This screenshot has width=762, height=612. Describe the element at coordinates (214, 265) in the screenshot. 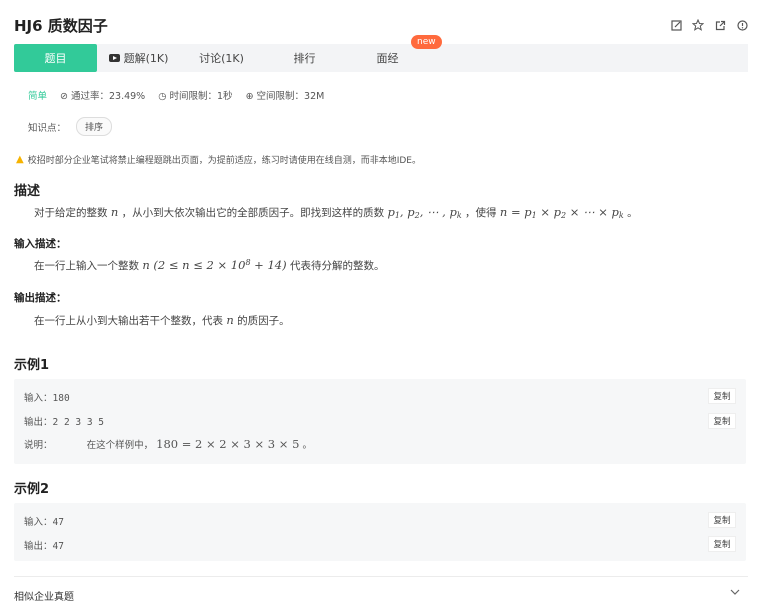

I see `input-range-formula: n (2 ≤ n ≤ 2 × 108 + 14)` at that location.